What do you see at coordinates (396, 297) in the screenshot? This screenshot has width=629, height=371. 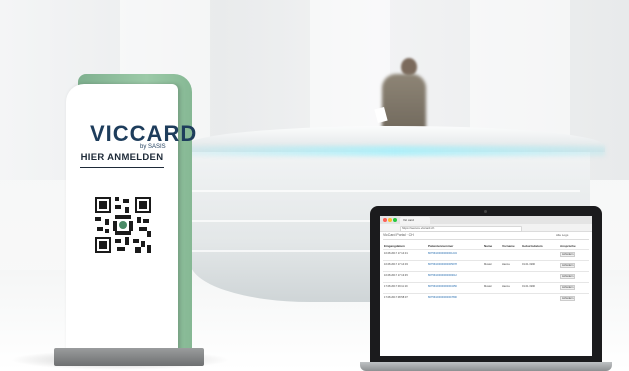 I see `table-cell: 17.08.2017 08:58:07` at bounding box center [396, 297].